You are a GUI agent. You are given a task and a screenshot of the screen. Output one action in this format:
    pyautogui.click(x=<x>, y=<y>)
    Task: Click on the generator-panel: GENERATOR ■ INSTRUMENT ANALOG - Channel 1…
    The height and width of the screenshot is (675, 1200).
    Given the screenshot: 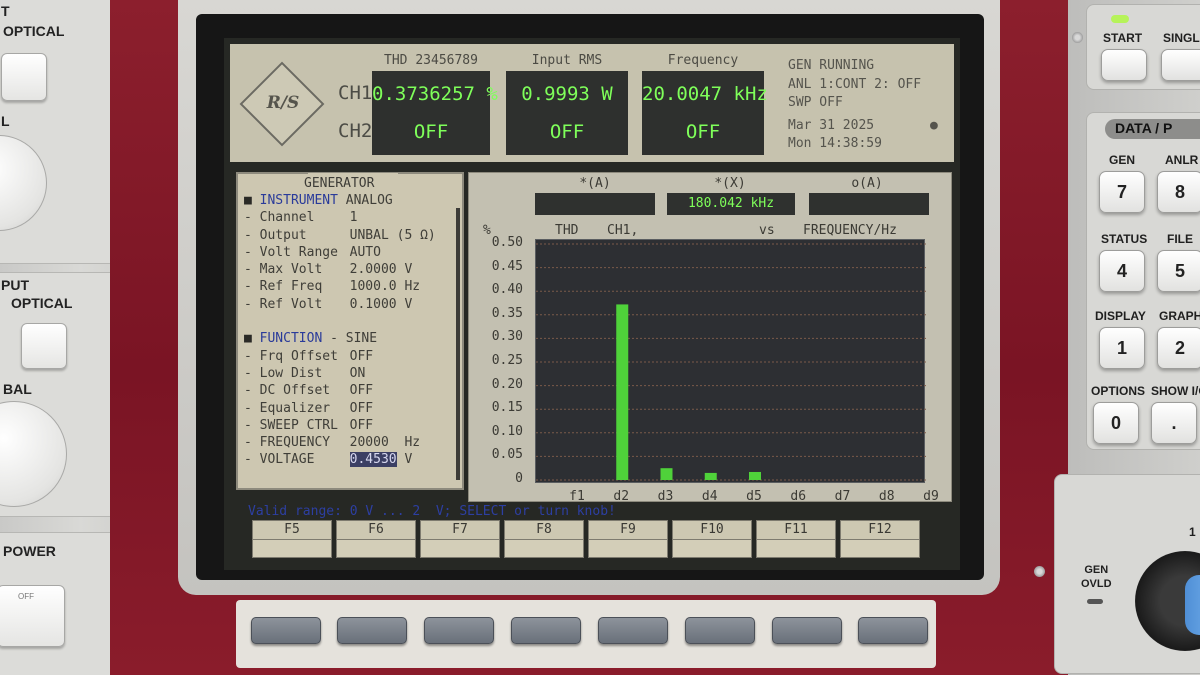 What is the action you would take?
    pyautogui.click(x=350, y=331)
    